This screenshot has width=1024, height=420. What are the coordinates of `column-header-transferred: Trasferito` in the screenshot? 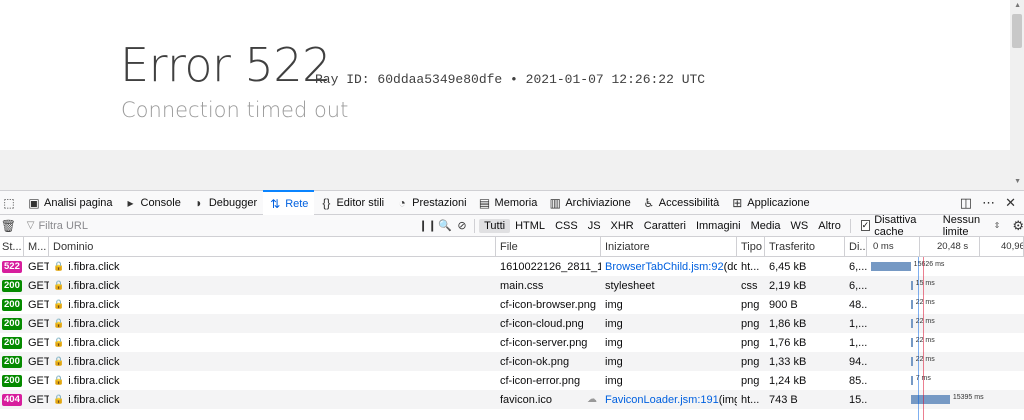 It's located at (805, 246).